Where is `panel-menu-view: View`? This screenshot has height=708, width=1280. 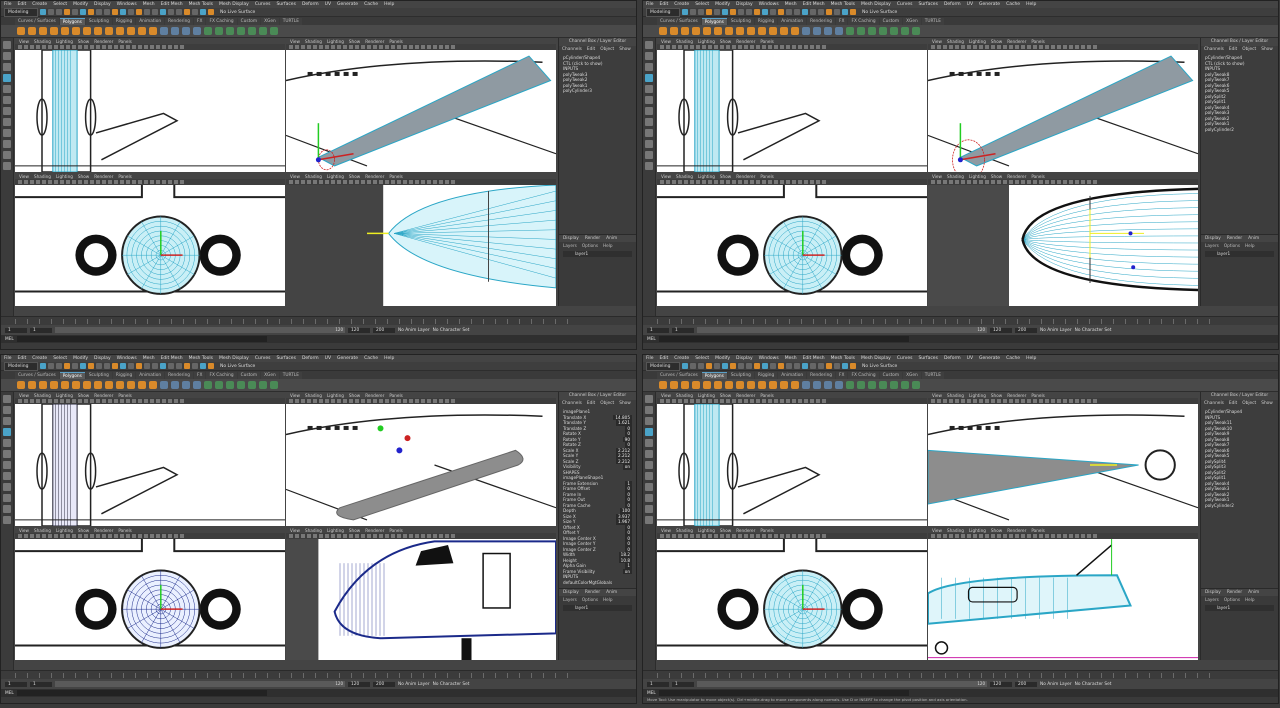 panel-menu-view: View is located at coordinates (937, 176).